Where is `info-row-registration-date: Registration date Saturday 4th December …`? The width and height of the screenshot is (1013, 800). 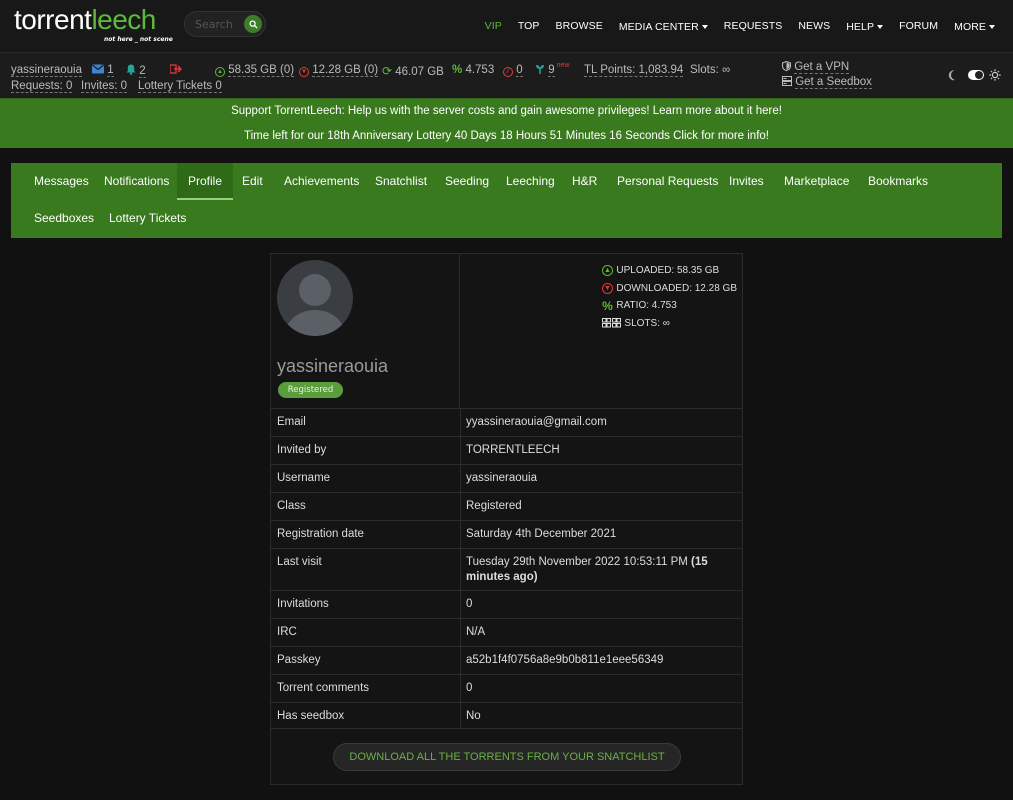 info-row-registration-date: Registration date Saturday 4th December … is located at coordinates (506, 534).